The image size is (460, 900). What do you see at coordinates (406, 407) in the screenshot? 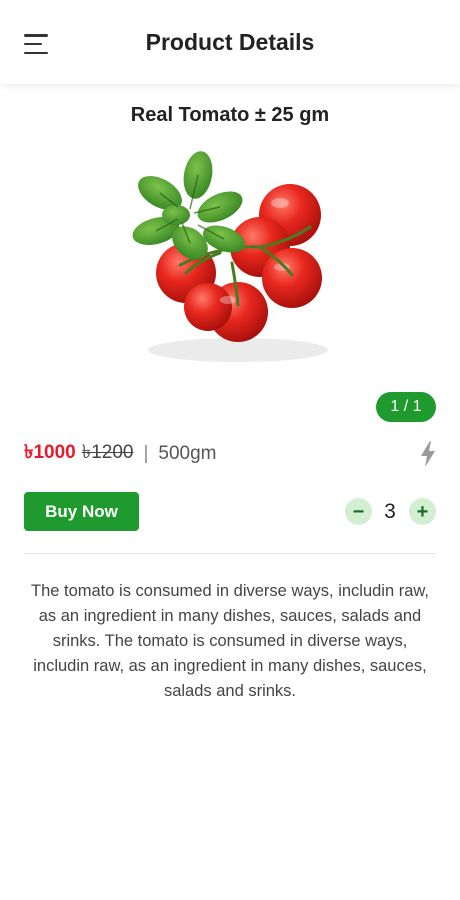
I see `image-counter-badge: 1 / 1` at bounding box center [406, 407].